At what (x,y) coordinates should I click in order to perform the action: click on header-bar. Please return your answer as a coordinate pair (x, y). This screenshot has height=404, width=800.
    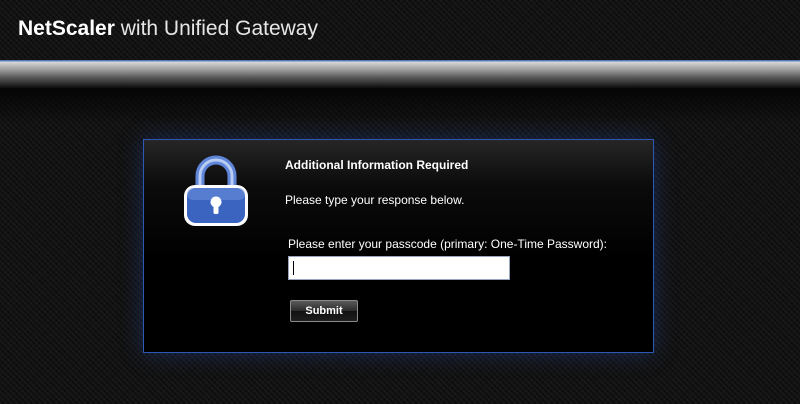
    Looking at the image, I should click on (400, 74).